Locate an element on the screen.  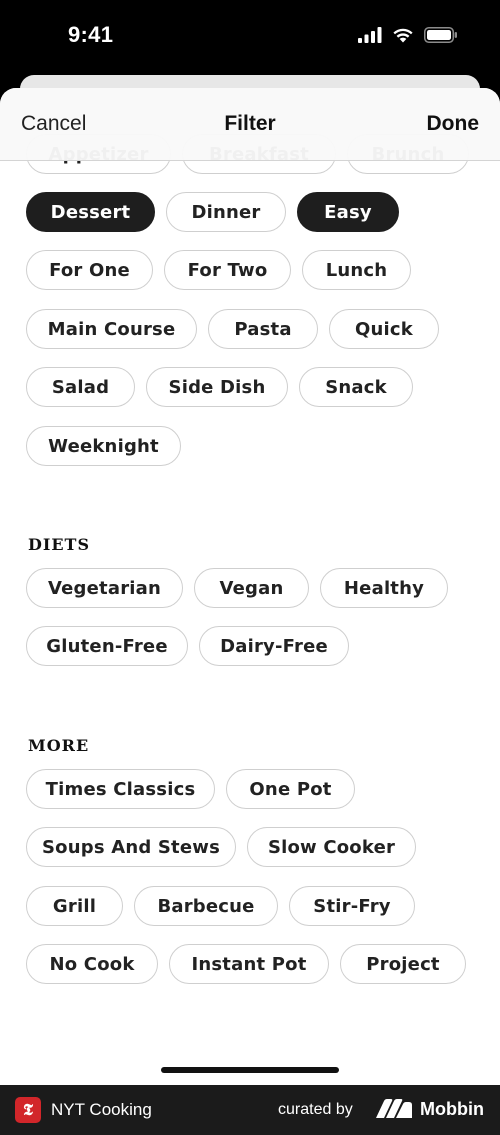
chip-slow-cooker: Slow Cooker is located at coordinates (331, 847).